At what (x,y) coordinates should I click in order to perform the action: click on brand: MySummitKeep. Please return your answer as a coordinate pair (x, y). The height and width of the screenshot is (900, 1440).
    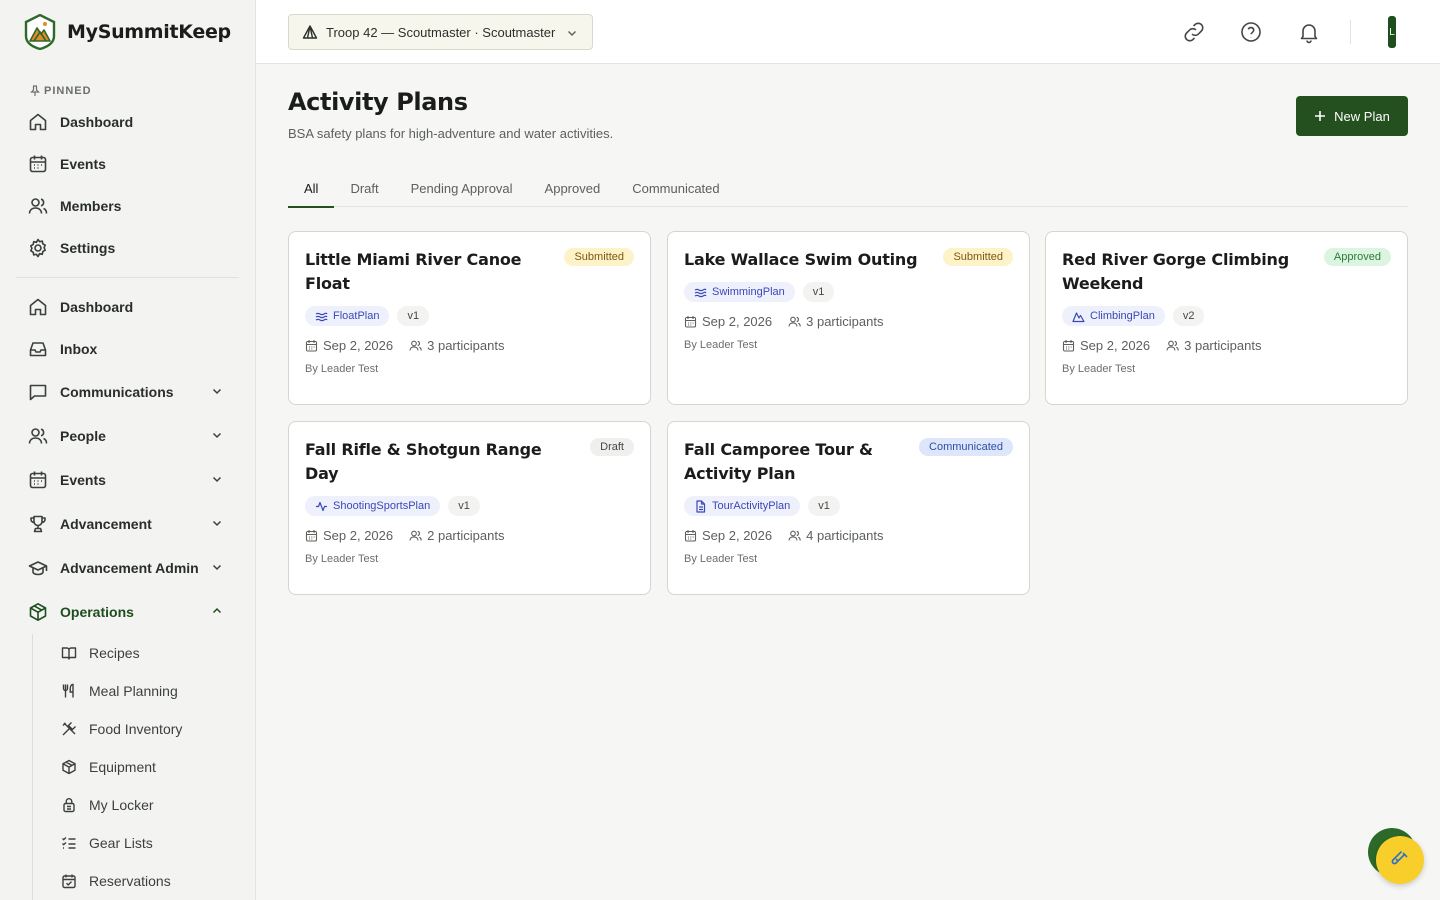
    Looking at the image, I should click on (127, 32).